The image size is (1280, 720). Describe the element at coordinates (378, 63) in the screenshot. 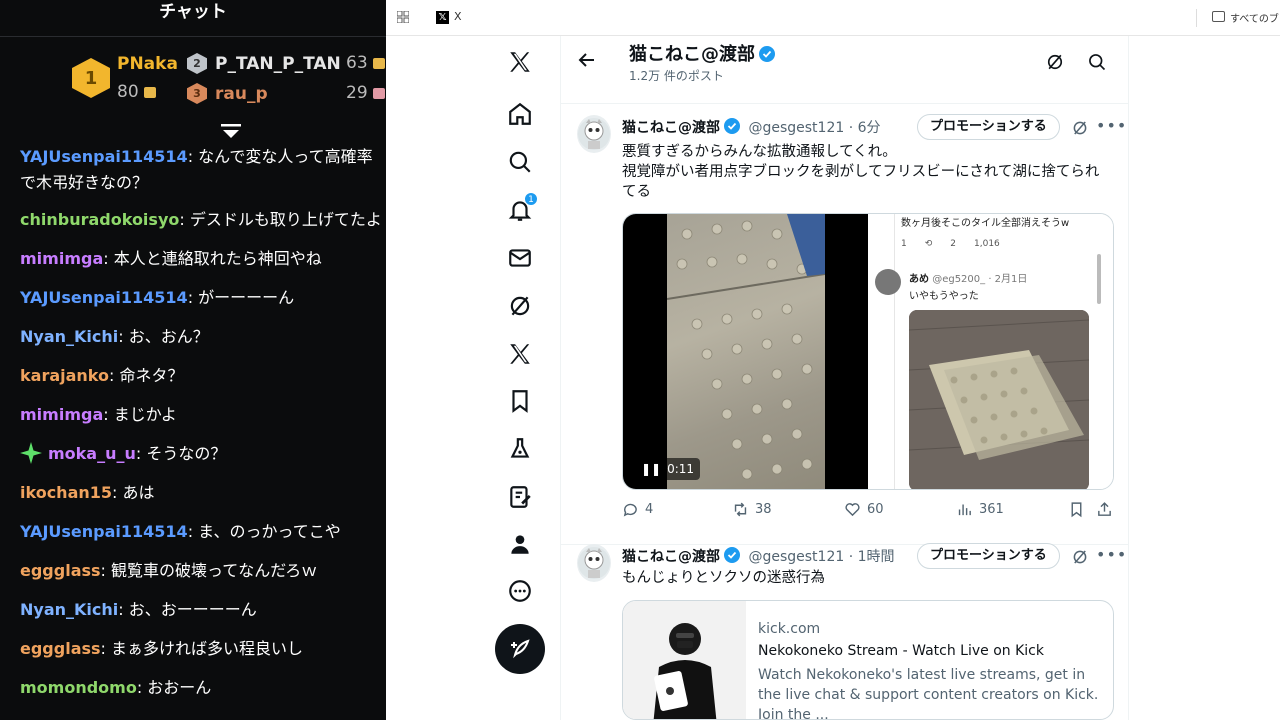

I see `gift-icon` at that location.